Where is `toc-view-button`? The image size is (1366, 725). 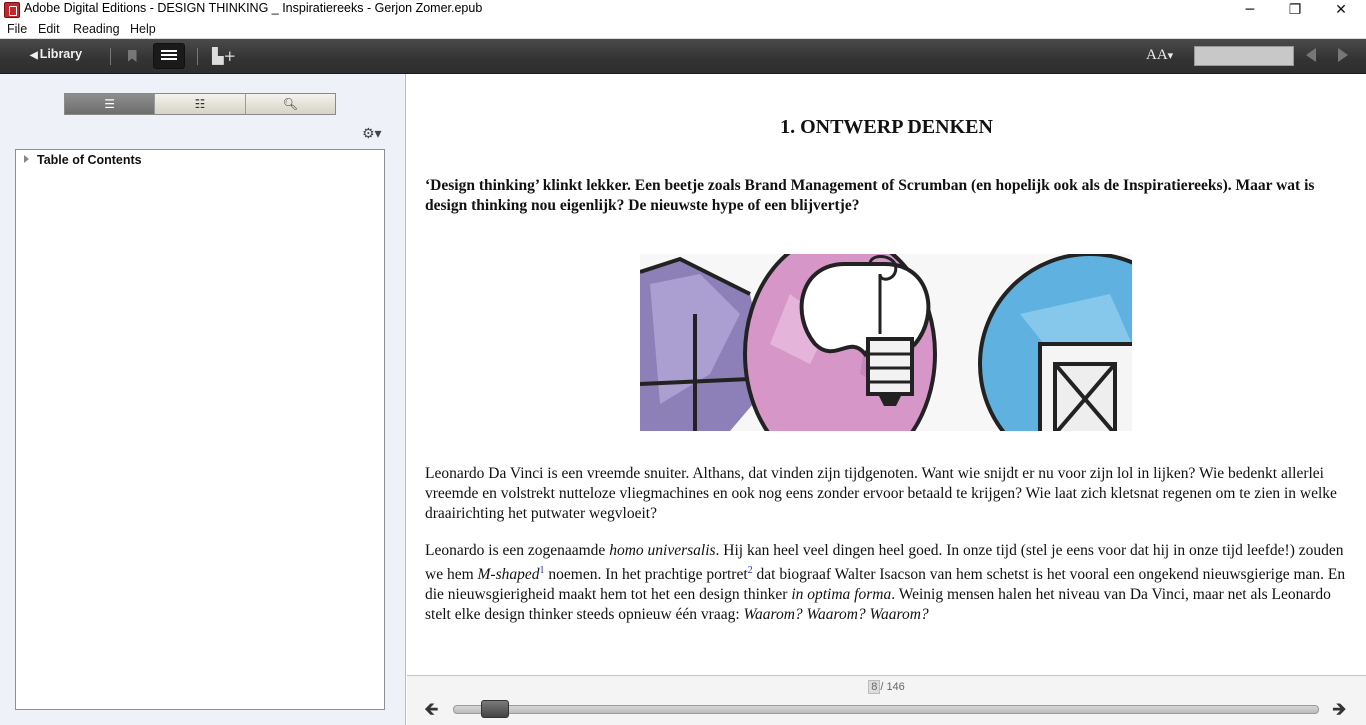 toc-view-button is located at coordinates (169, 56).